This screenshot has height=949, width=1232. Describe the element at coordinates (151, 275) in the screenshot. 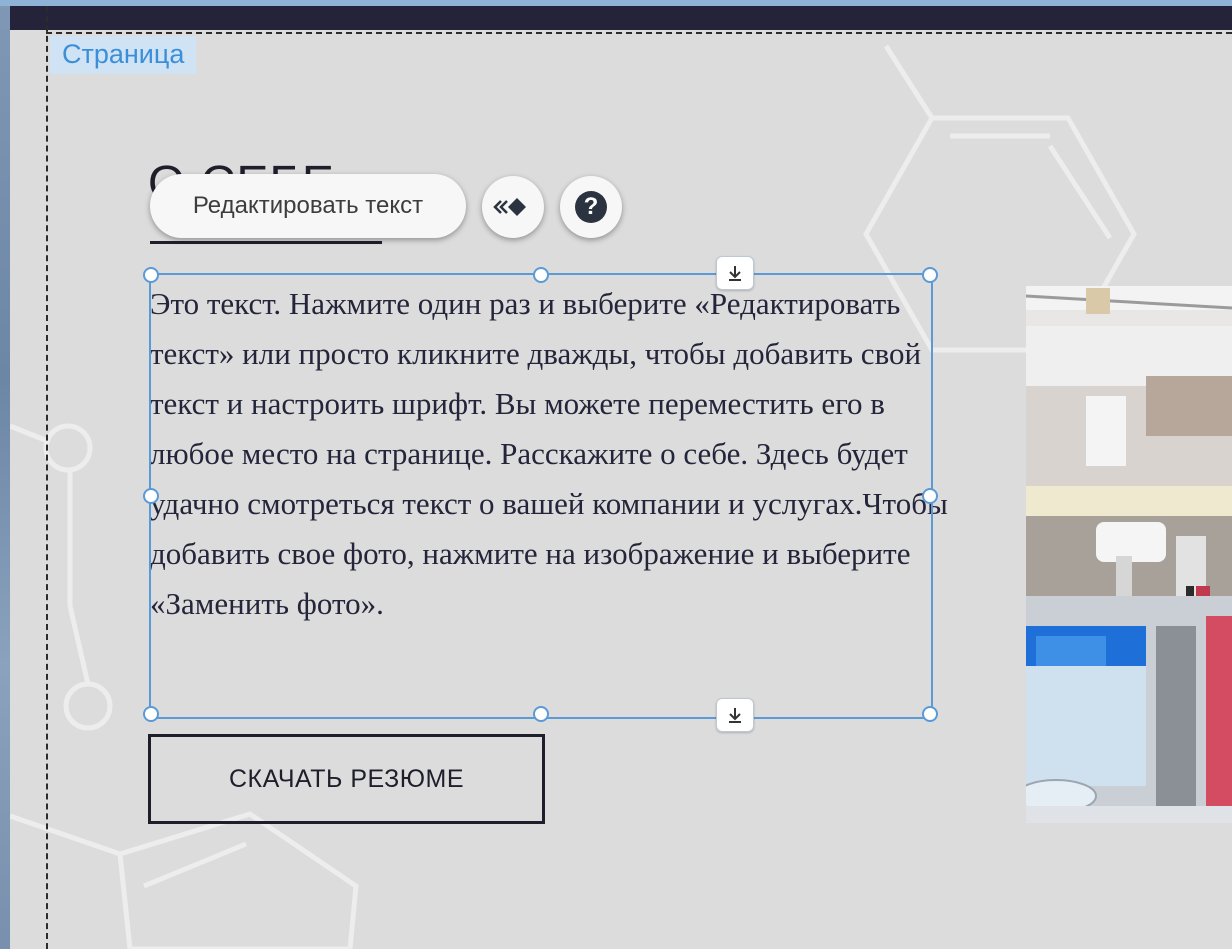

I see `resize-handle-top-left` at that location.